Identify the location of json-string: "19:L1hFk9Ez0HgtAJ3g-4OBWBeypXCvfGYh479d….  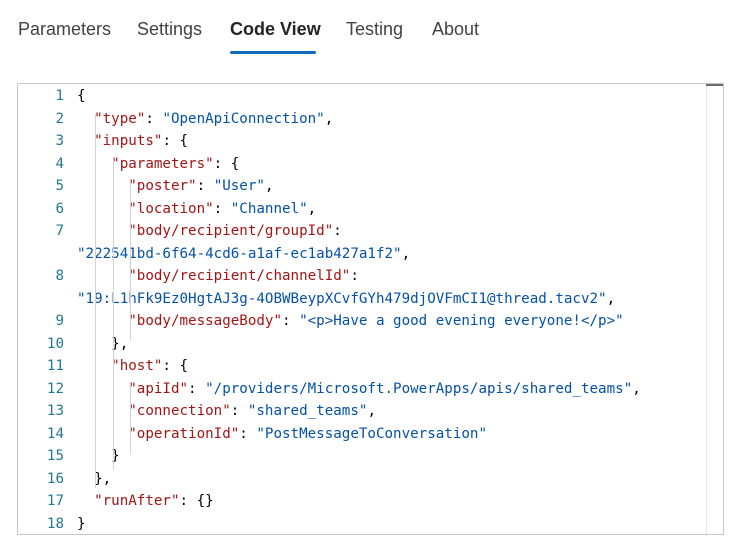
(342, 298).